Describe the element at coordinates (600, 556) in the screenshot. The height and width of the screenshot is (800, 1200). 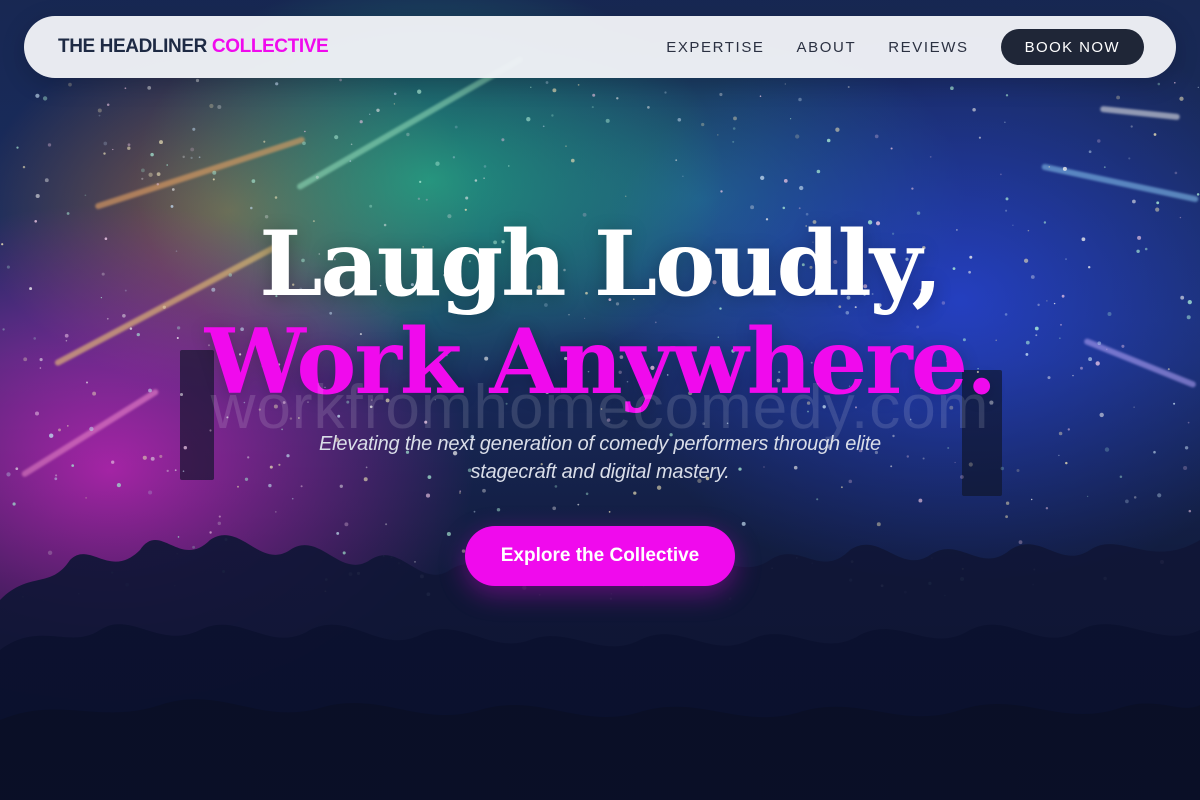
I see `explore-collective-button: Explore the Collective` at that location.